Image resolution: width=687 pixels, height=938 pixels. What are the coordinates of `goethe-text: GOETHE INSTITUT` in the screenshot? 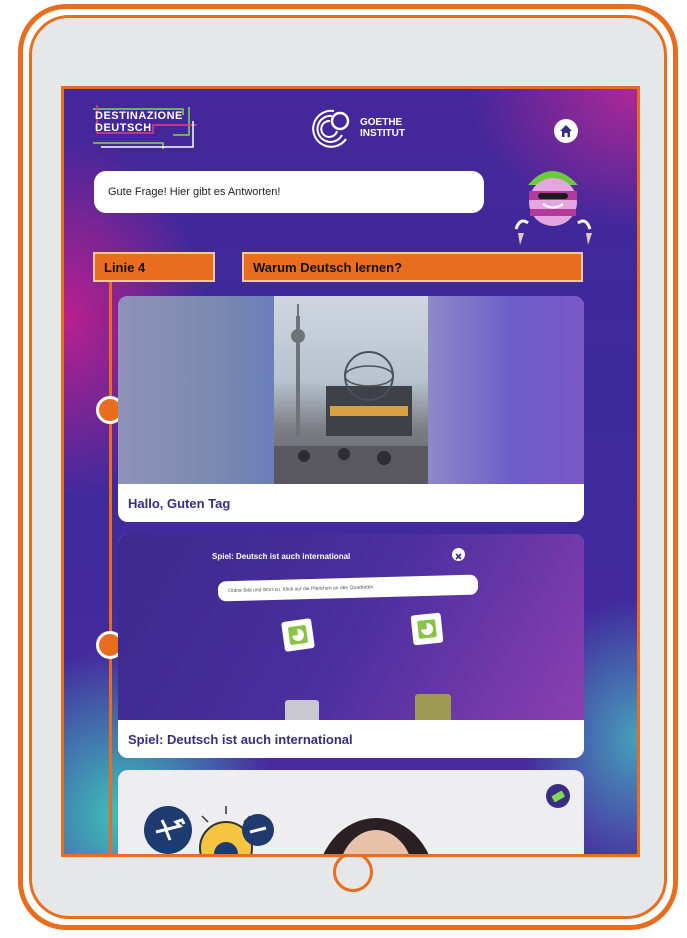 It's located at (382, 128).